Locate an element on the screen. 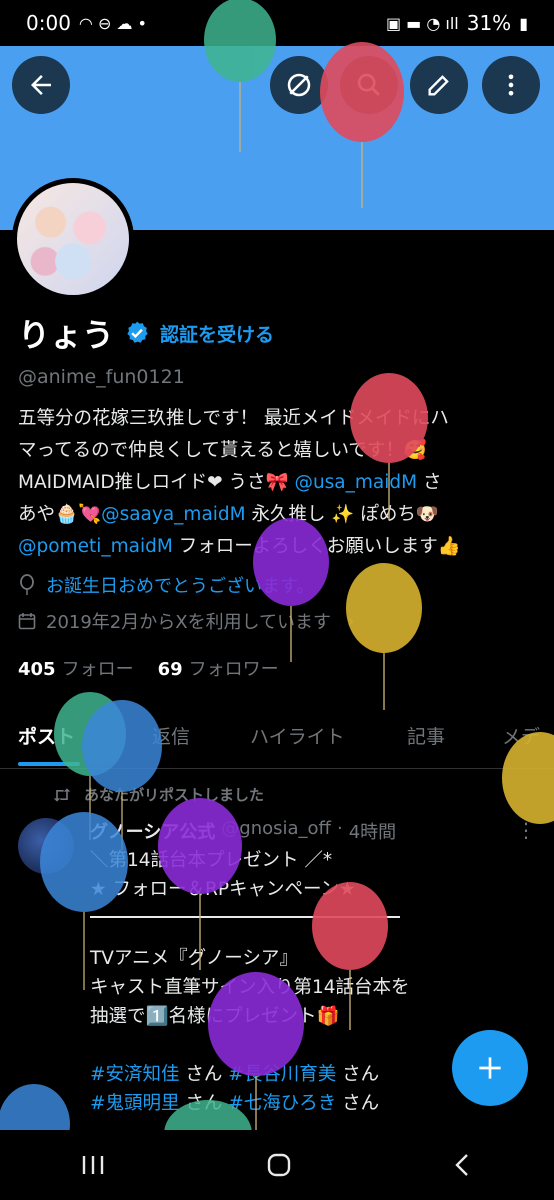 Image resolution: width=554 pixels, height=1200 pixels. followers-label: フォロワー is located at coordinates (233, 669).